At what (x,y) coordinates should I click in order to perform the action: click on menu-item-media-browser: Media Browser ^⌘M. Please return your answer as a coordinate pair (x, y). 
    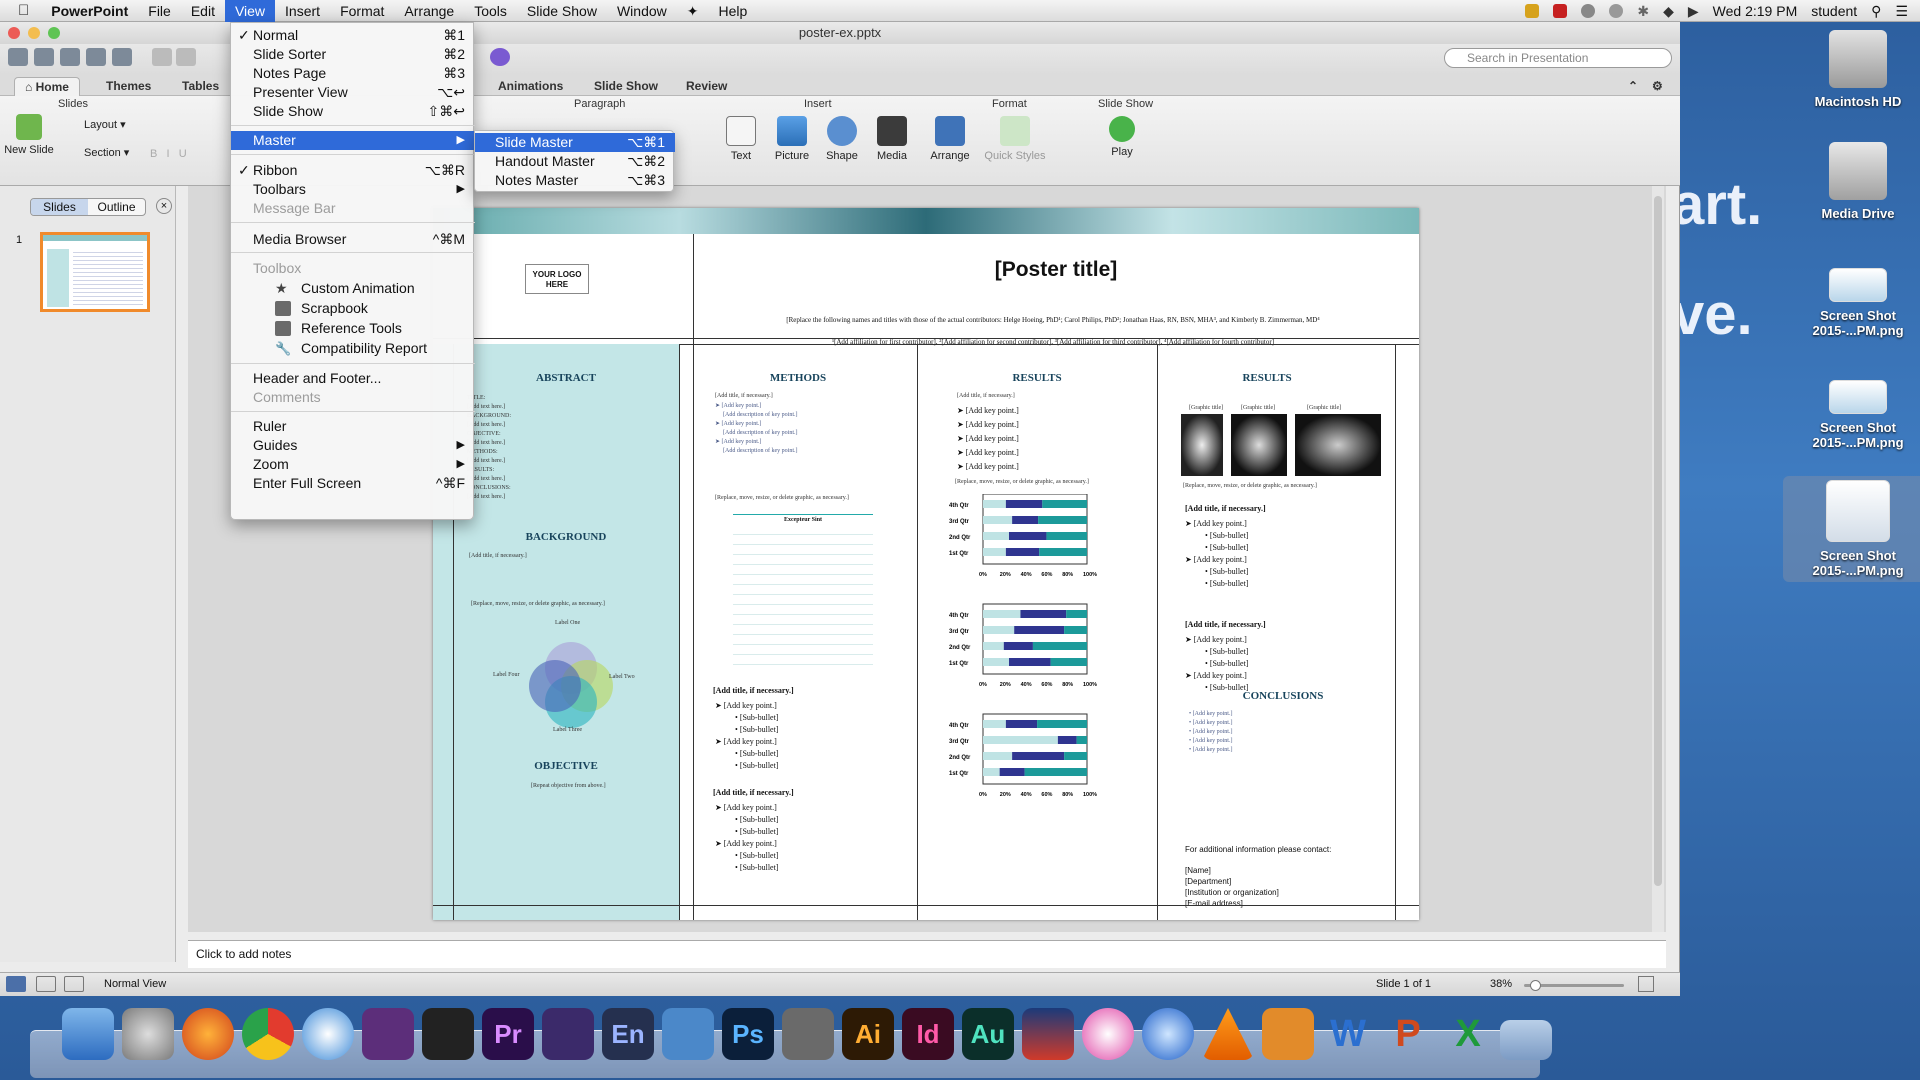
    Looking at the image, I should click on (353, 239).